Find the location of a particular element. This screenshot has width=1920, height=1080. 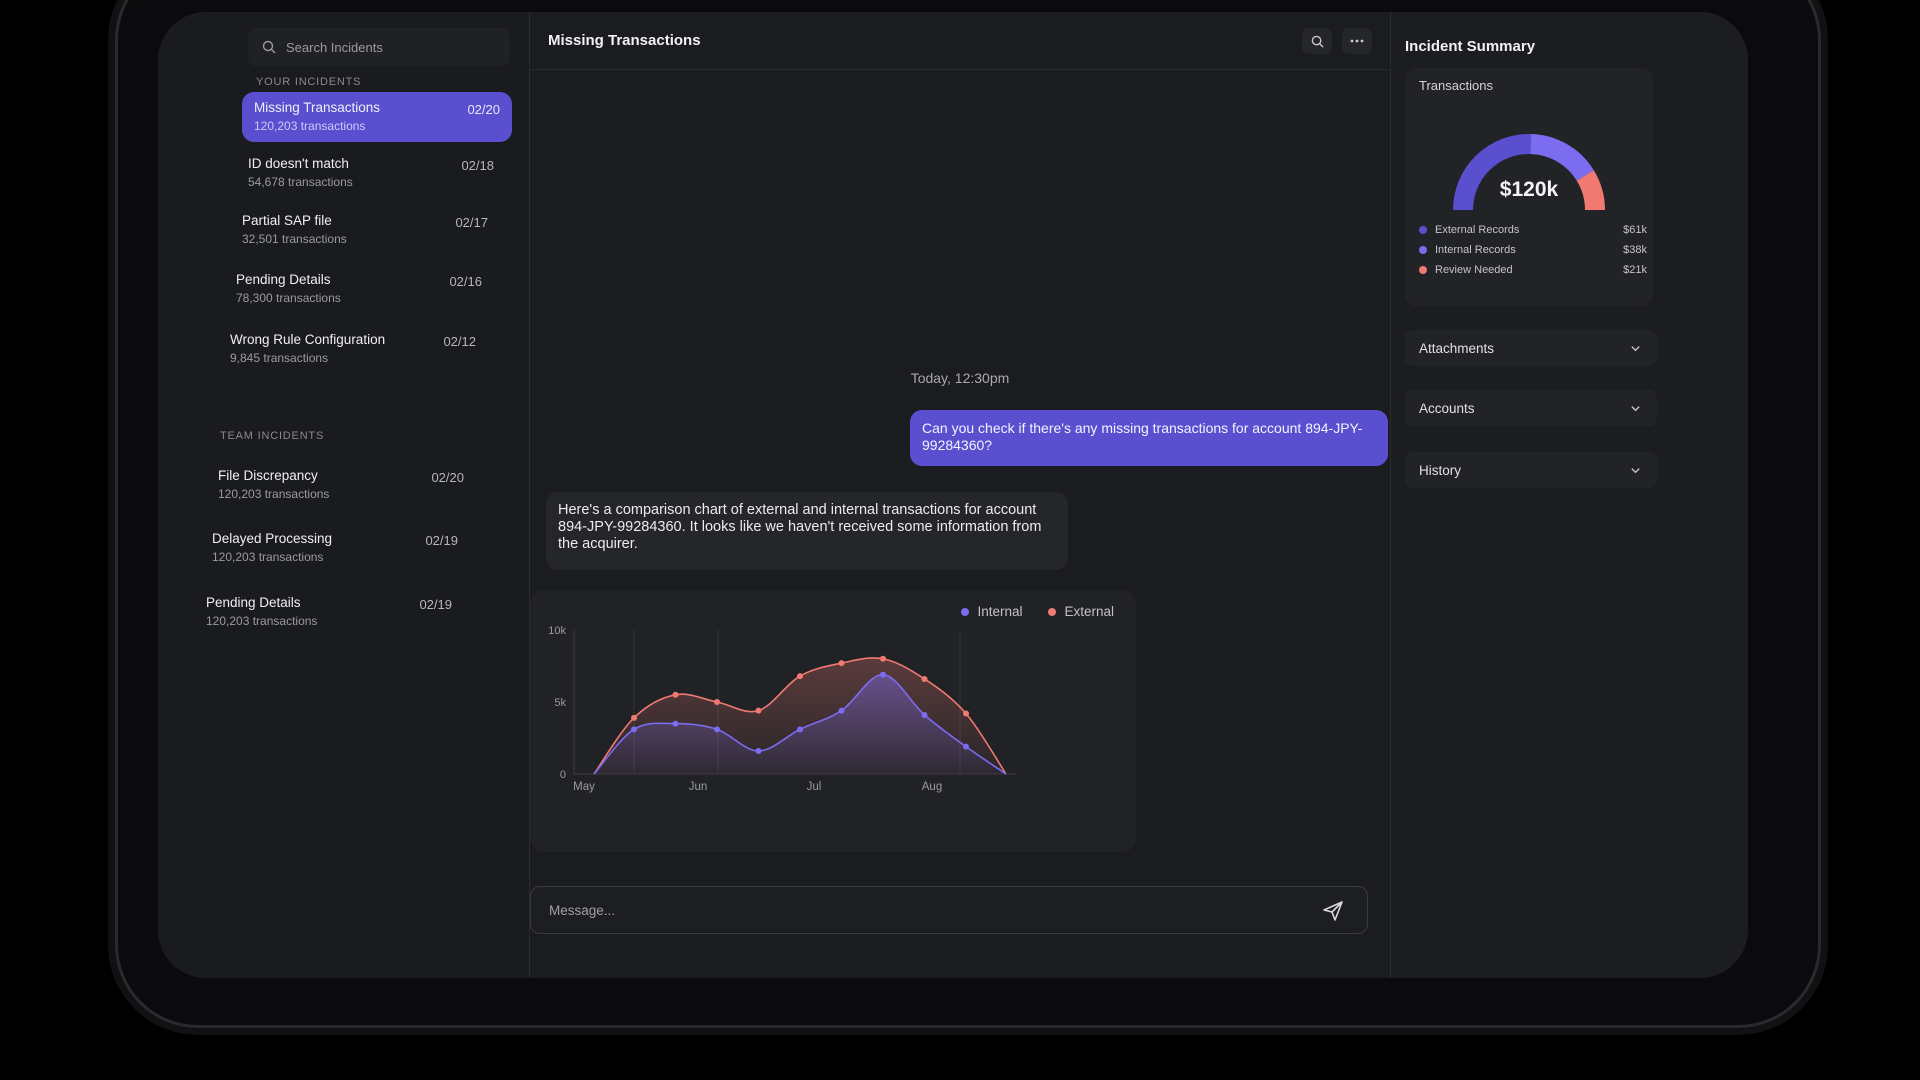

chat-header: Missing Transactions is located at coordinates (960, 41).